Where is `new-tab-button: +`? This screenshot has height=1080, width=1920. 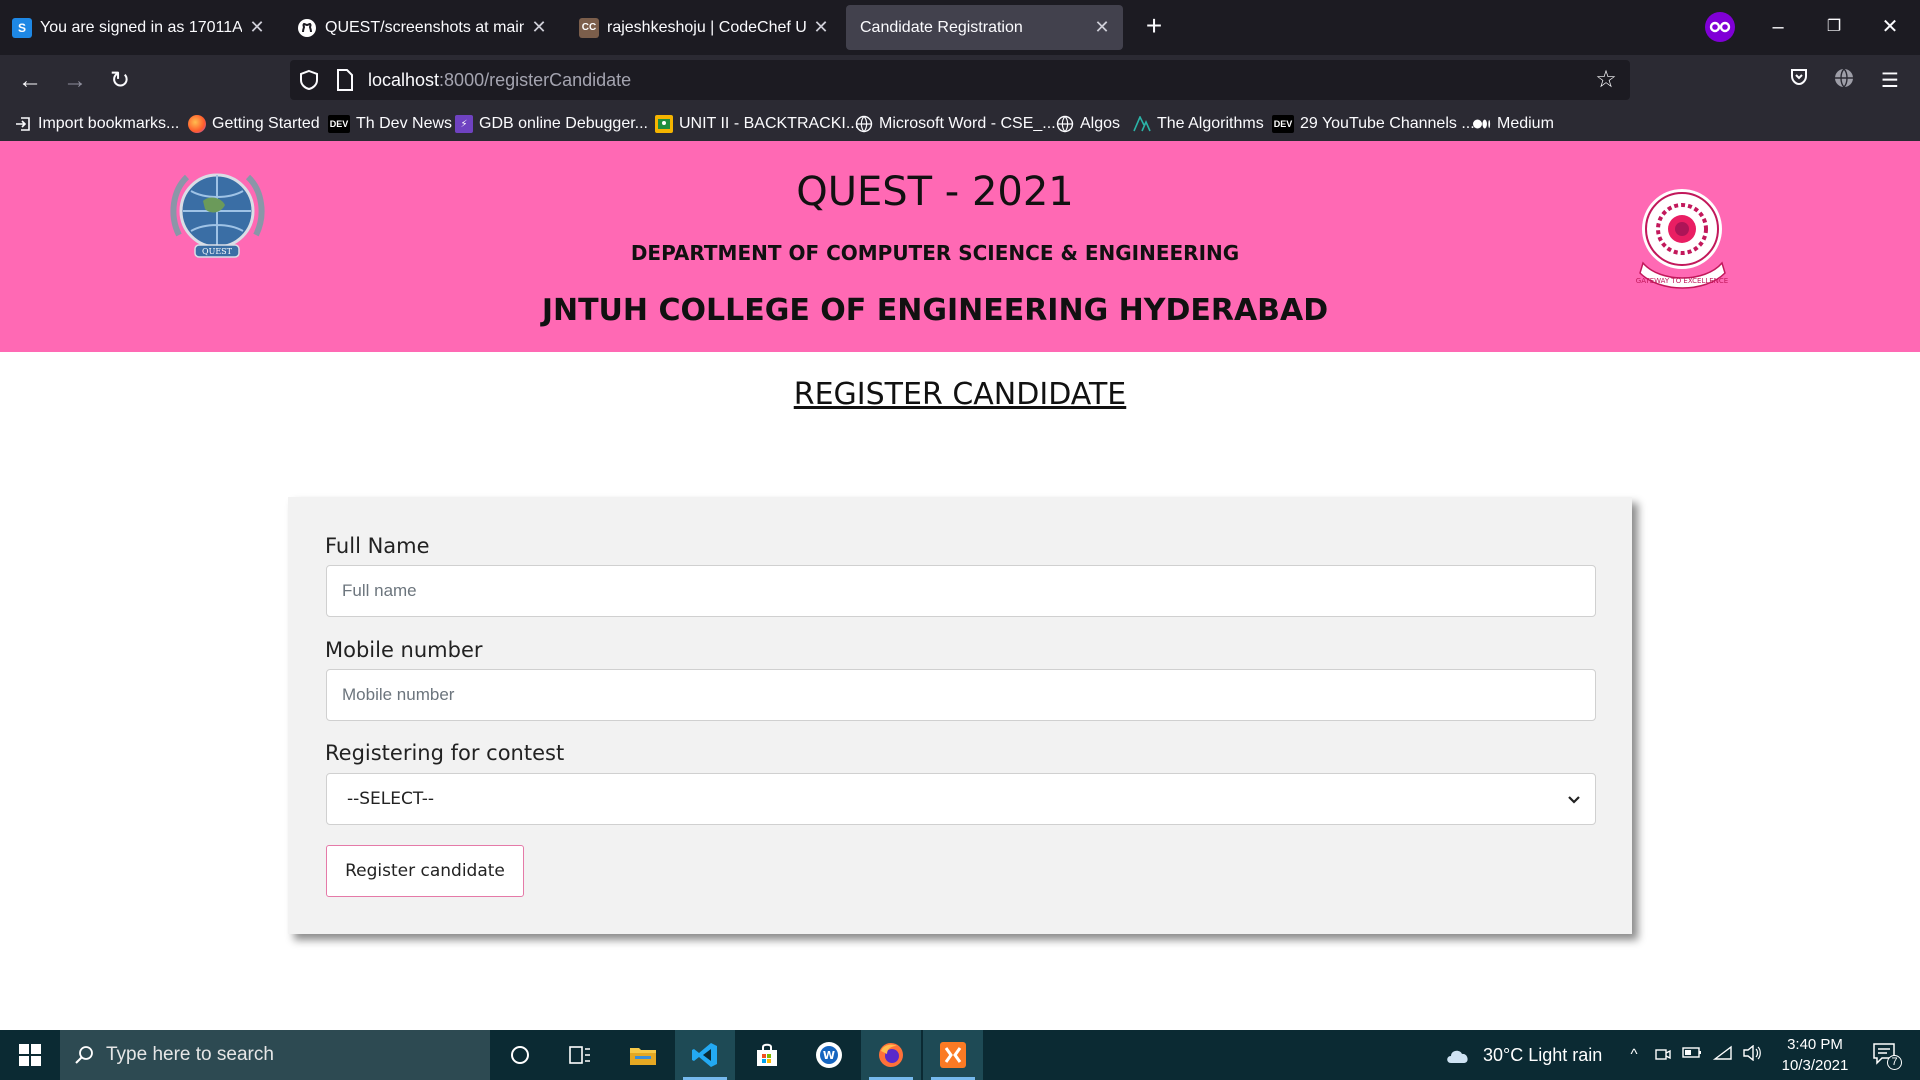 new-tab-button: + is located at coordinates (1154, 27).